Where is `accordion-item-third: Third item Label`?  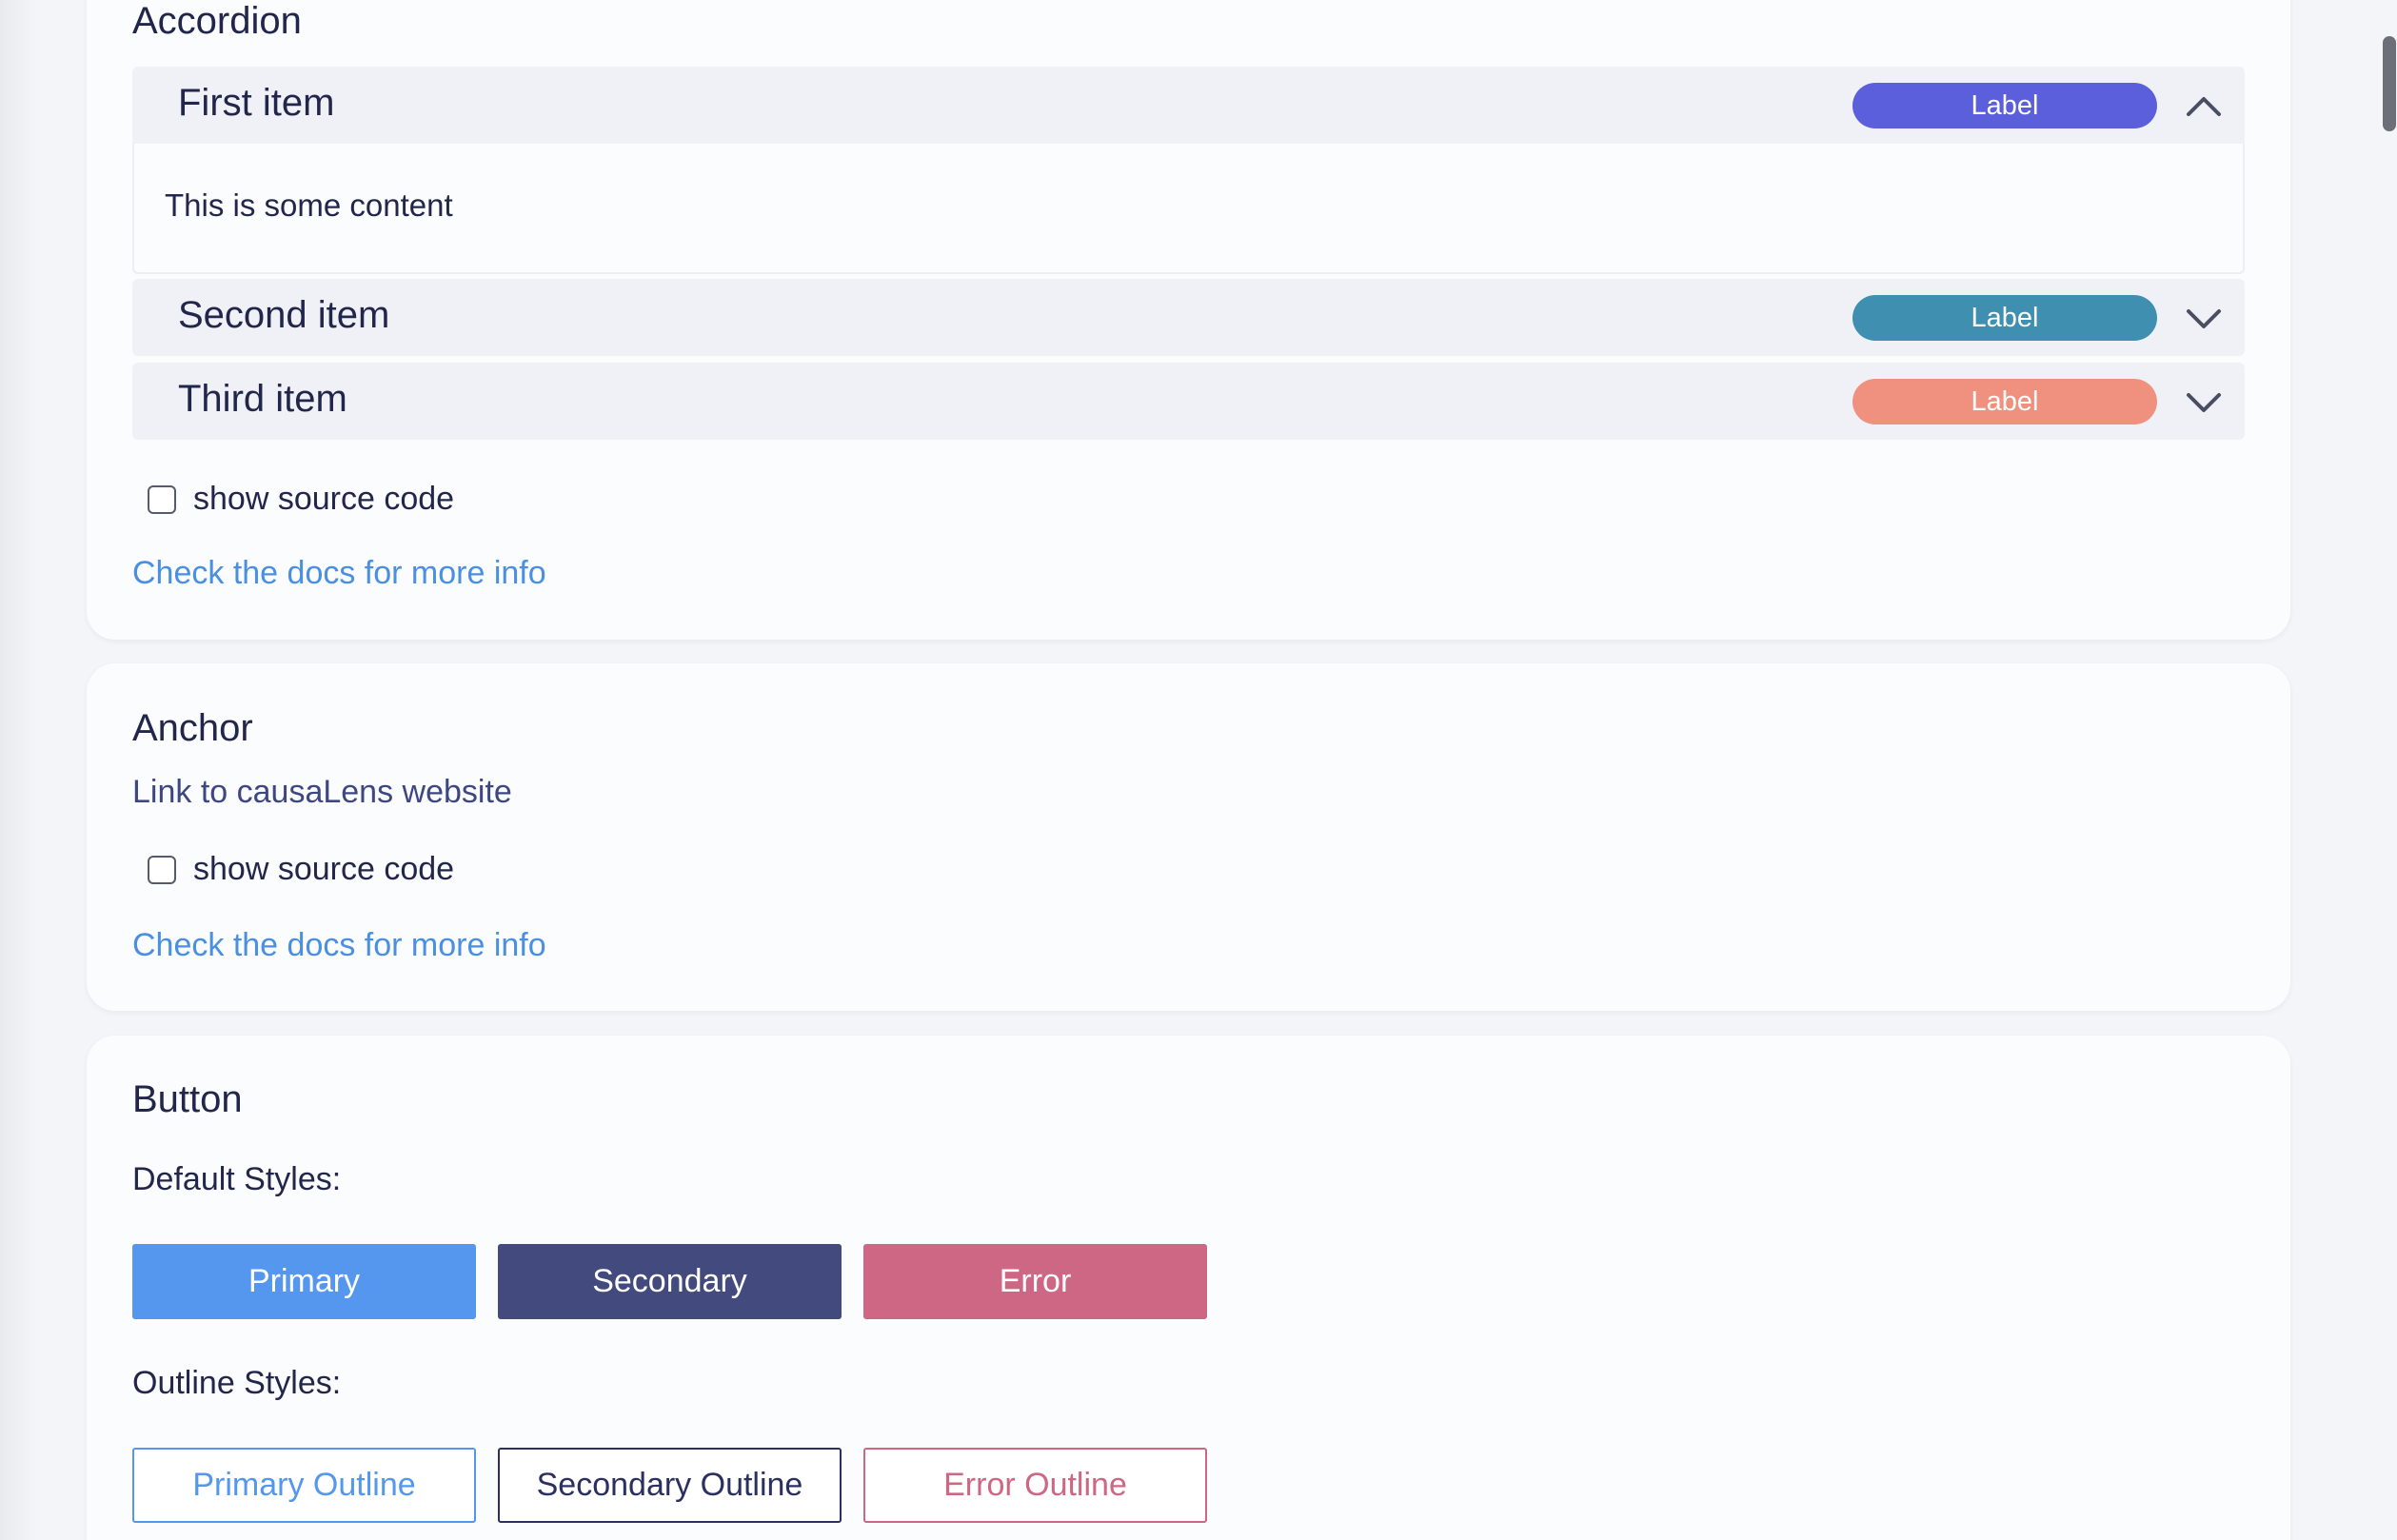
accordion-item-third: Third item Label is located at coordinates (1188, 401).